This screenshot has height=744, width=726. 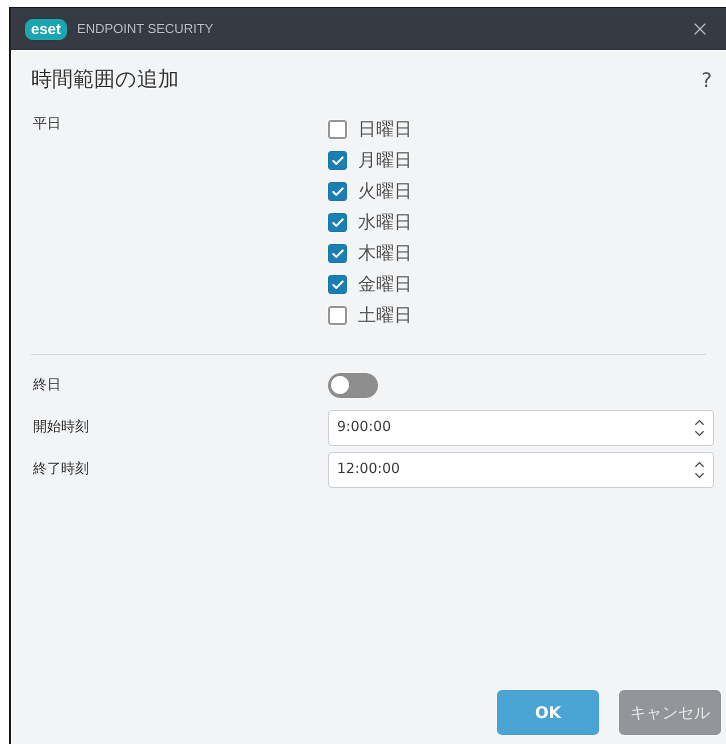 I want to click on field-label: 終日, so click(x=47, y=385).